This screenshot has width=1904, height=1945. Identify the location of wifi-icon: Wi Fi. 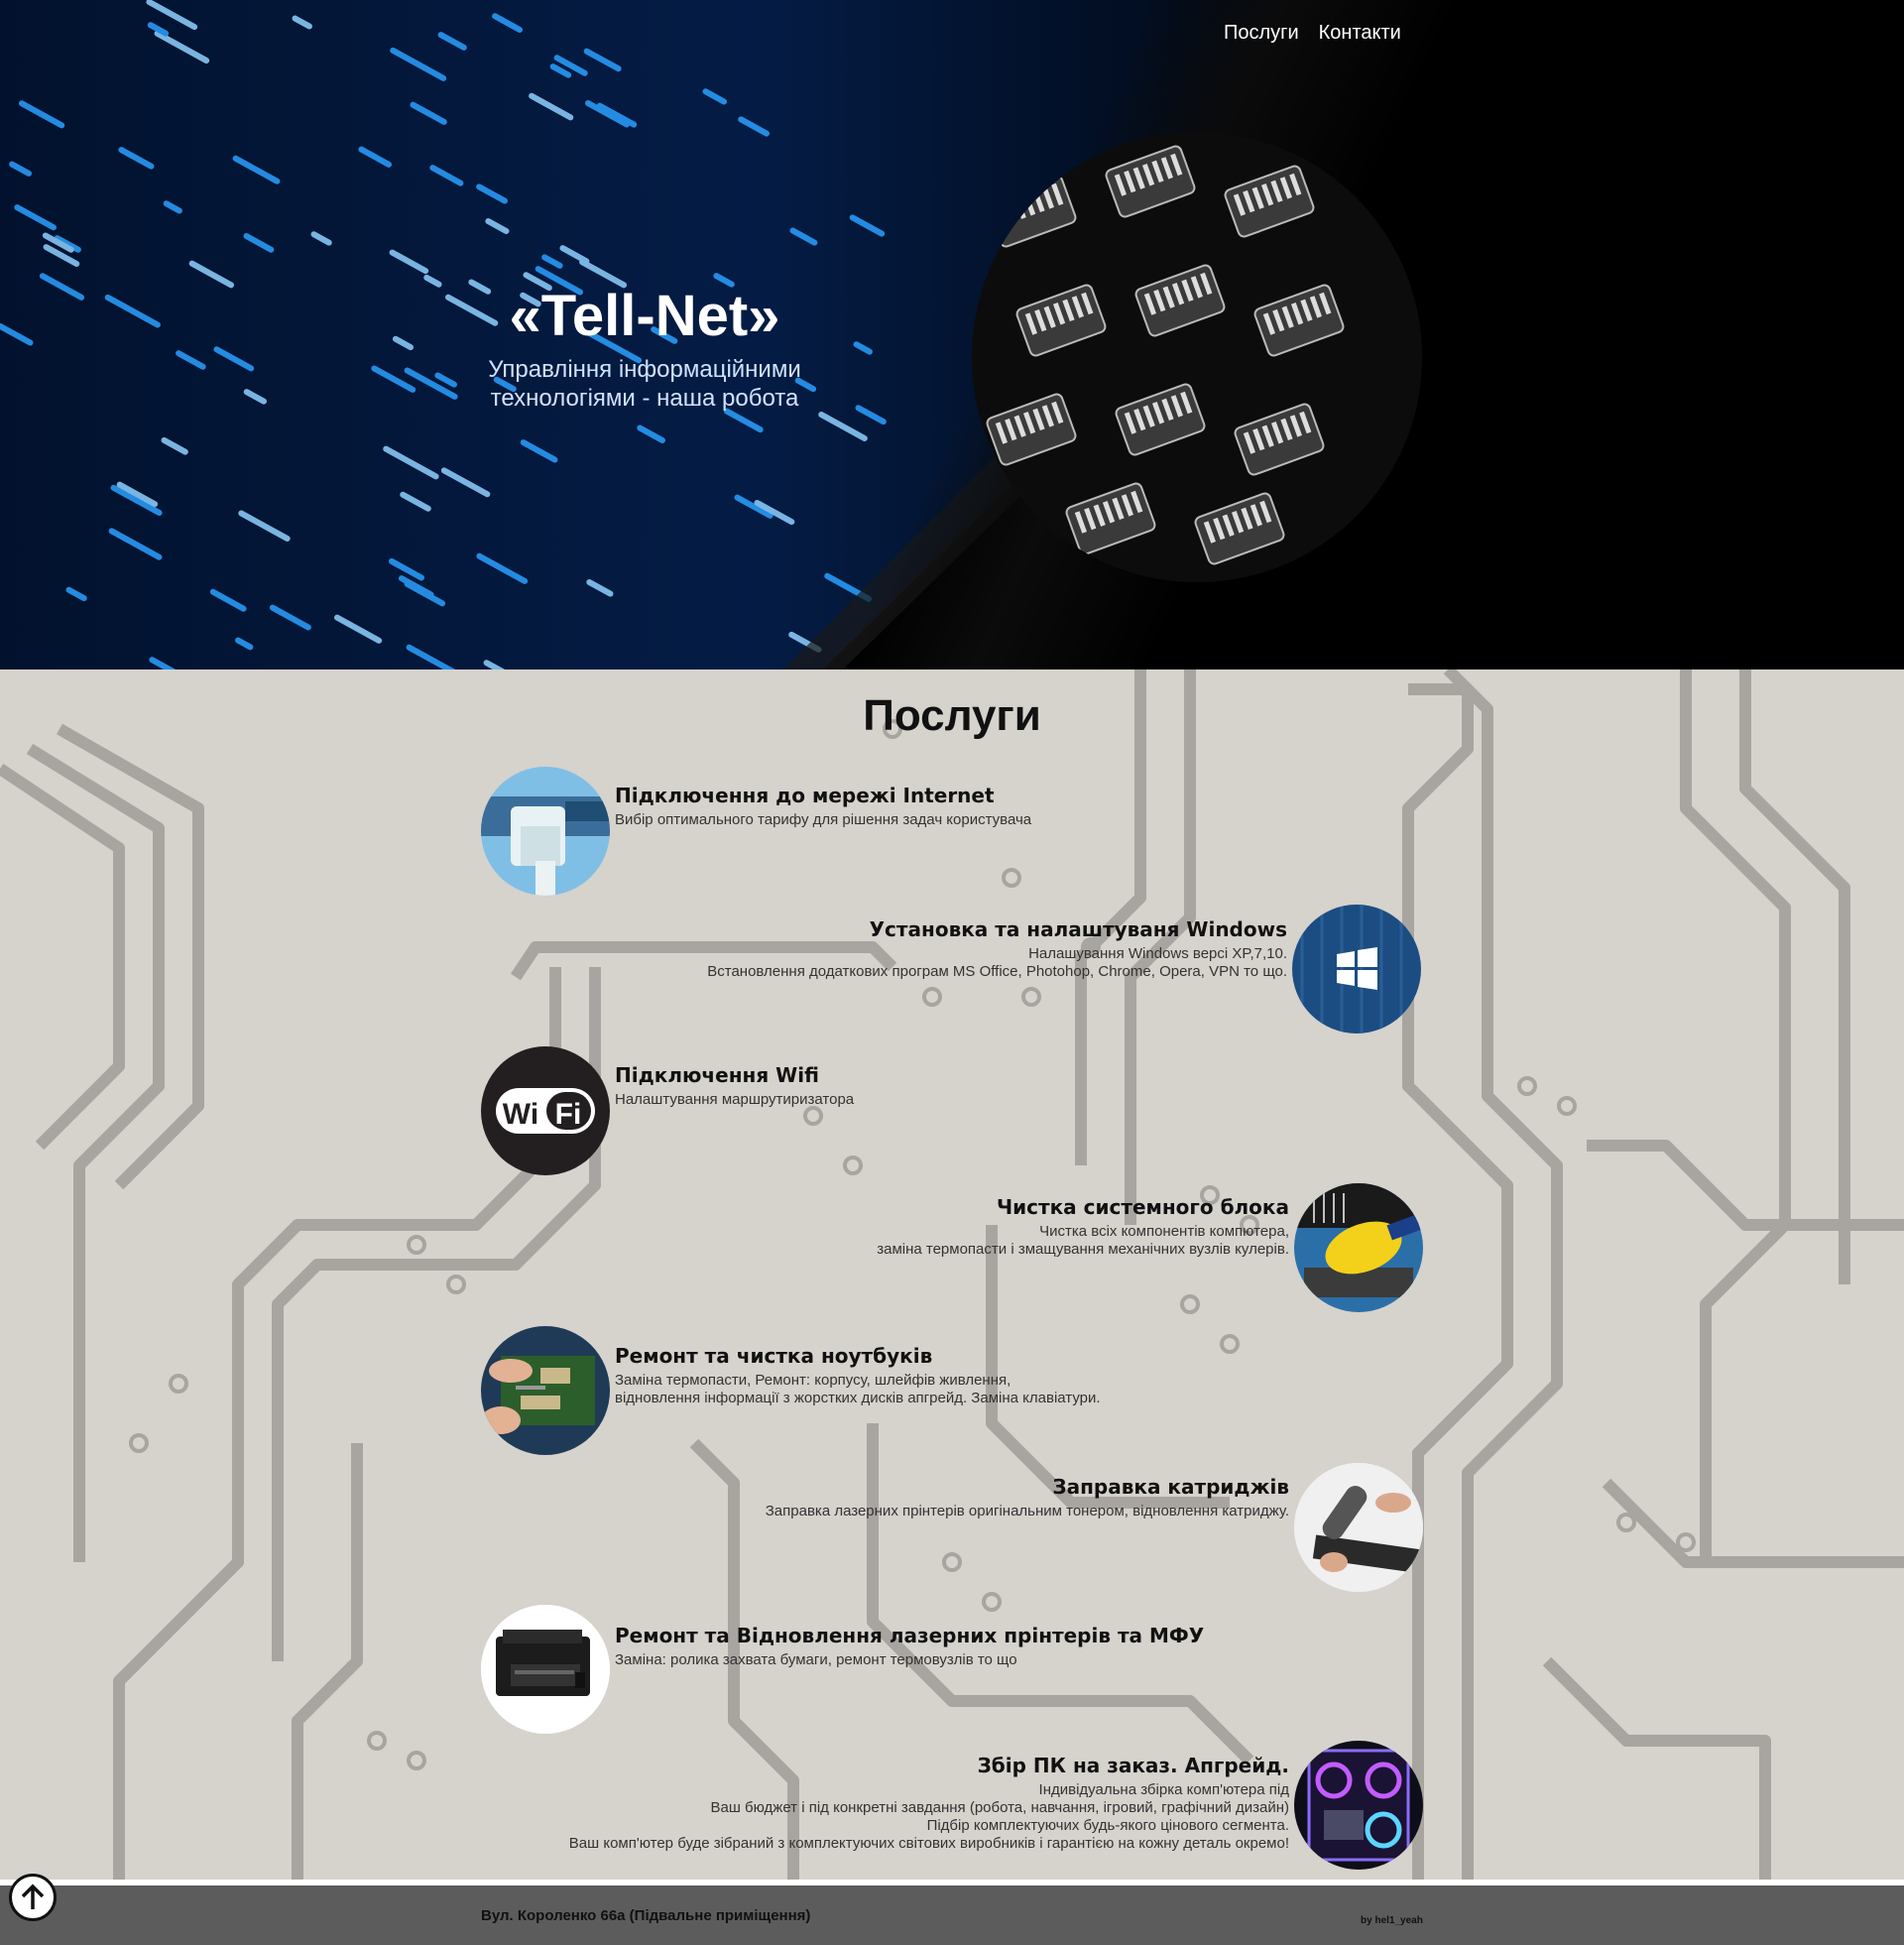
(545, 1110).